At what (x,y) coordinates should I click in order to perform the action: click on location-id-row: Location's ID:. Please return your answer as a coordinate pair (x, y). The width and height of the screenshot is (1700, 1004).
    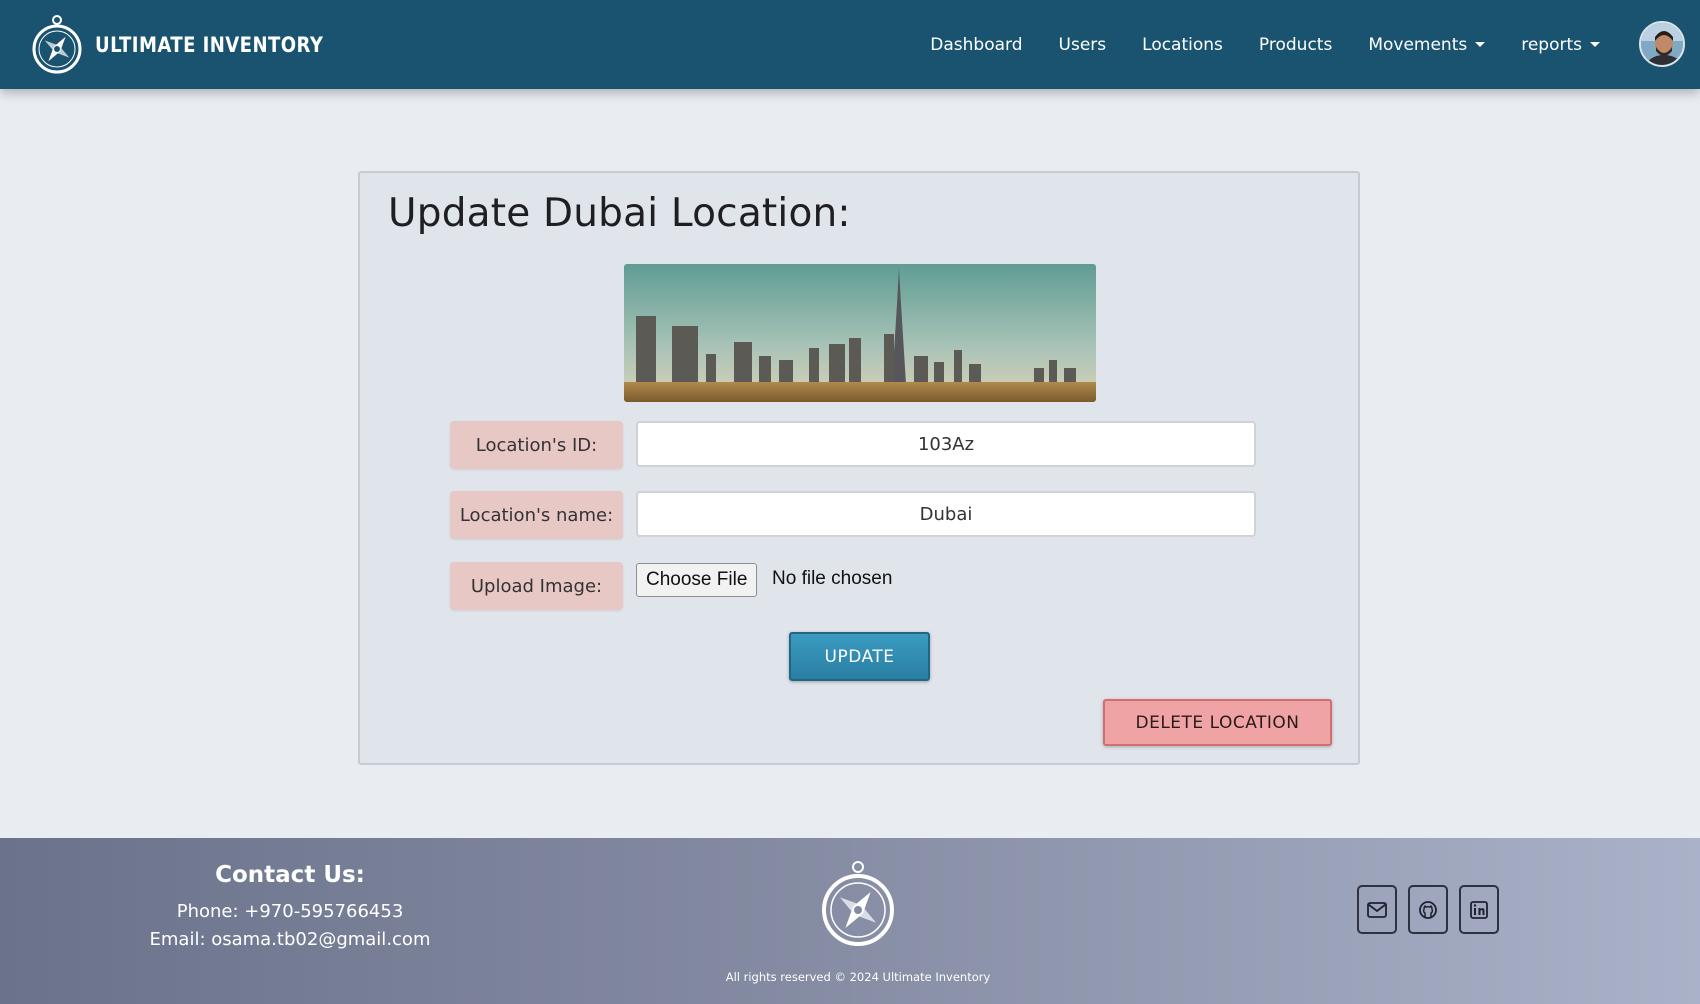
    Looking at the image, I should click on (853, 445).